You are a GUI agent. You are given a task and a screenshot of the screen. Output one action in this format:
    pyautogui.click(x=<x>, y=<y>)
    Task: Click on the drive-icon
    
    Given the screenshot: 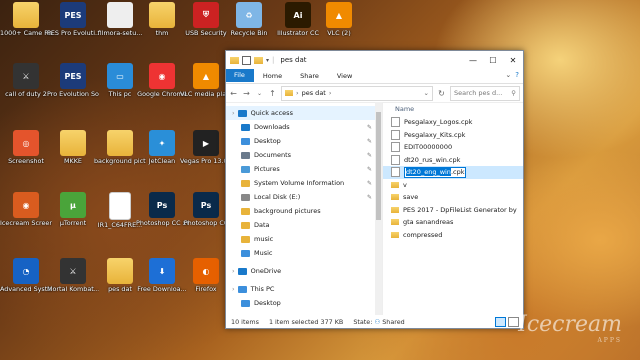 What is the action you would take?
    pyautogui.click(x=245, y=197)
    